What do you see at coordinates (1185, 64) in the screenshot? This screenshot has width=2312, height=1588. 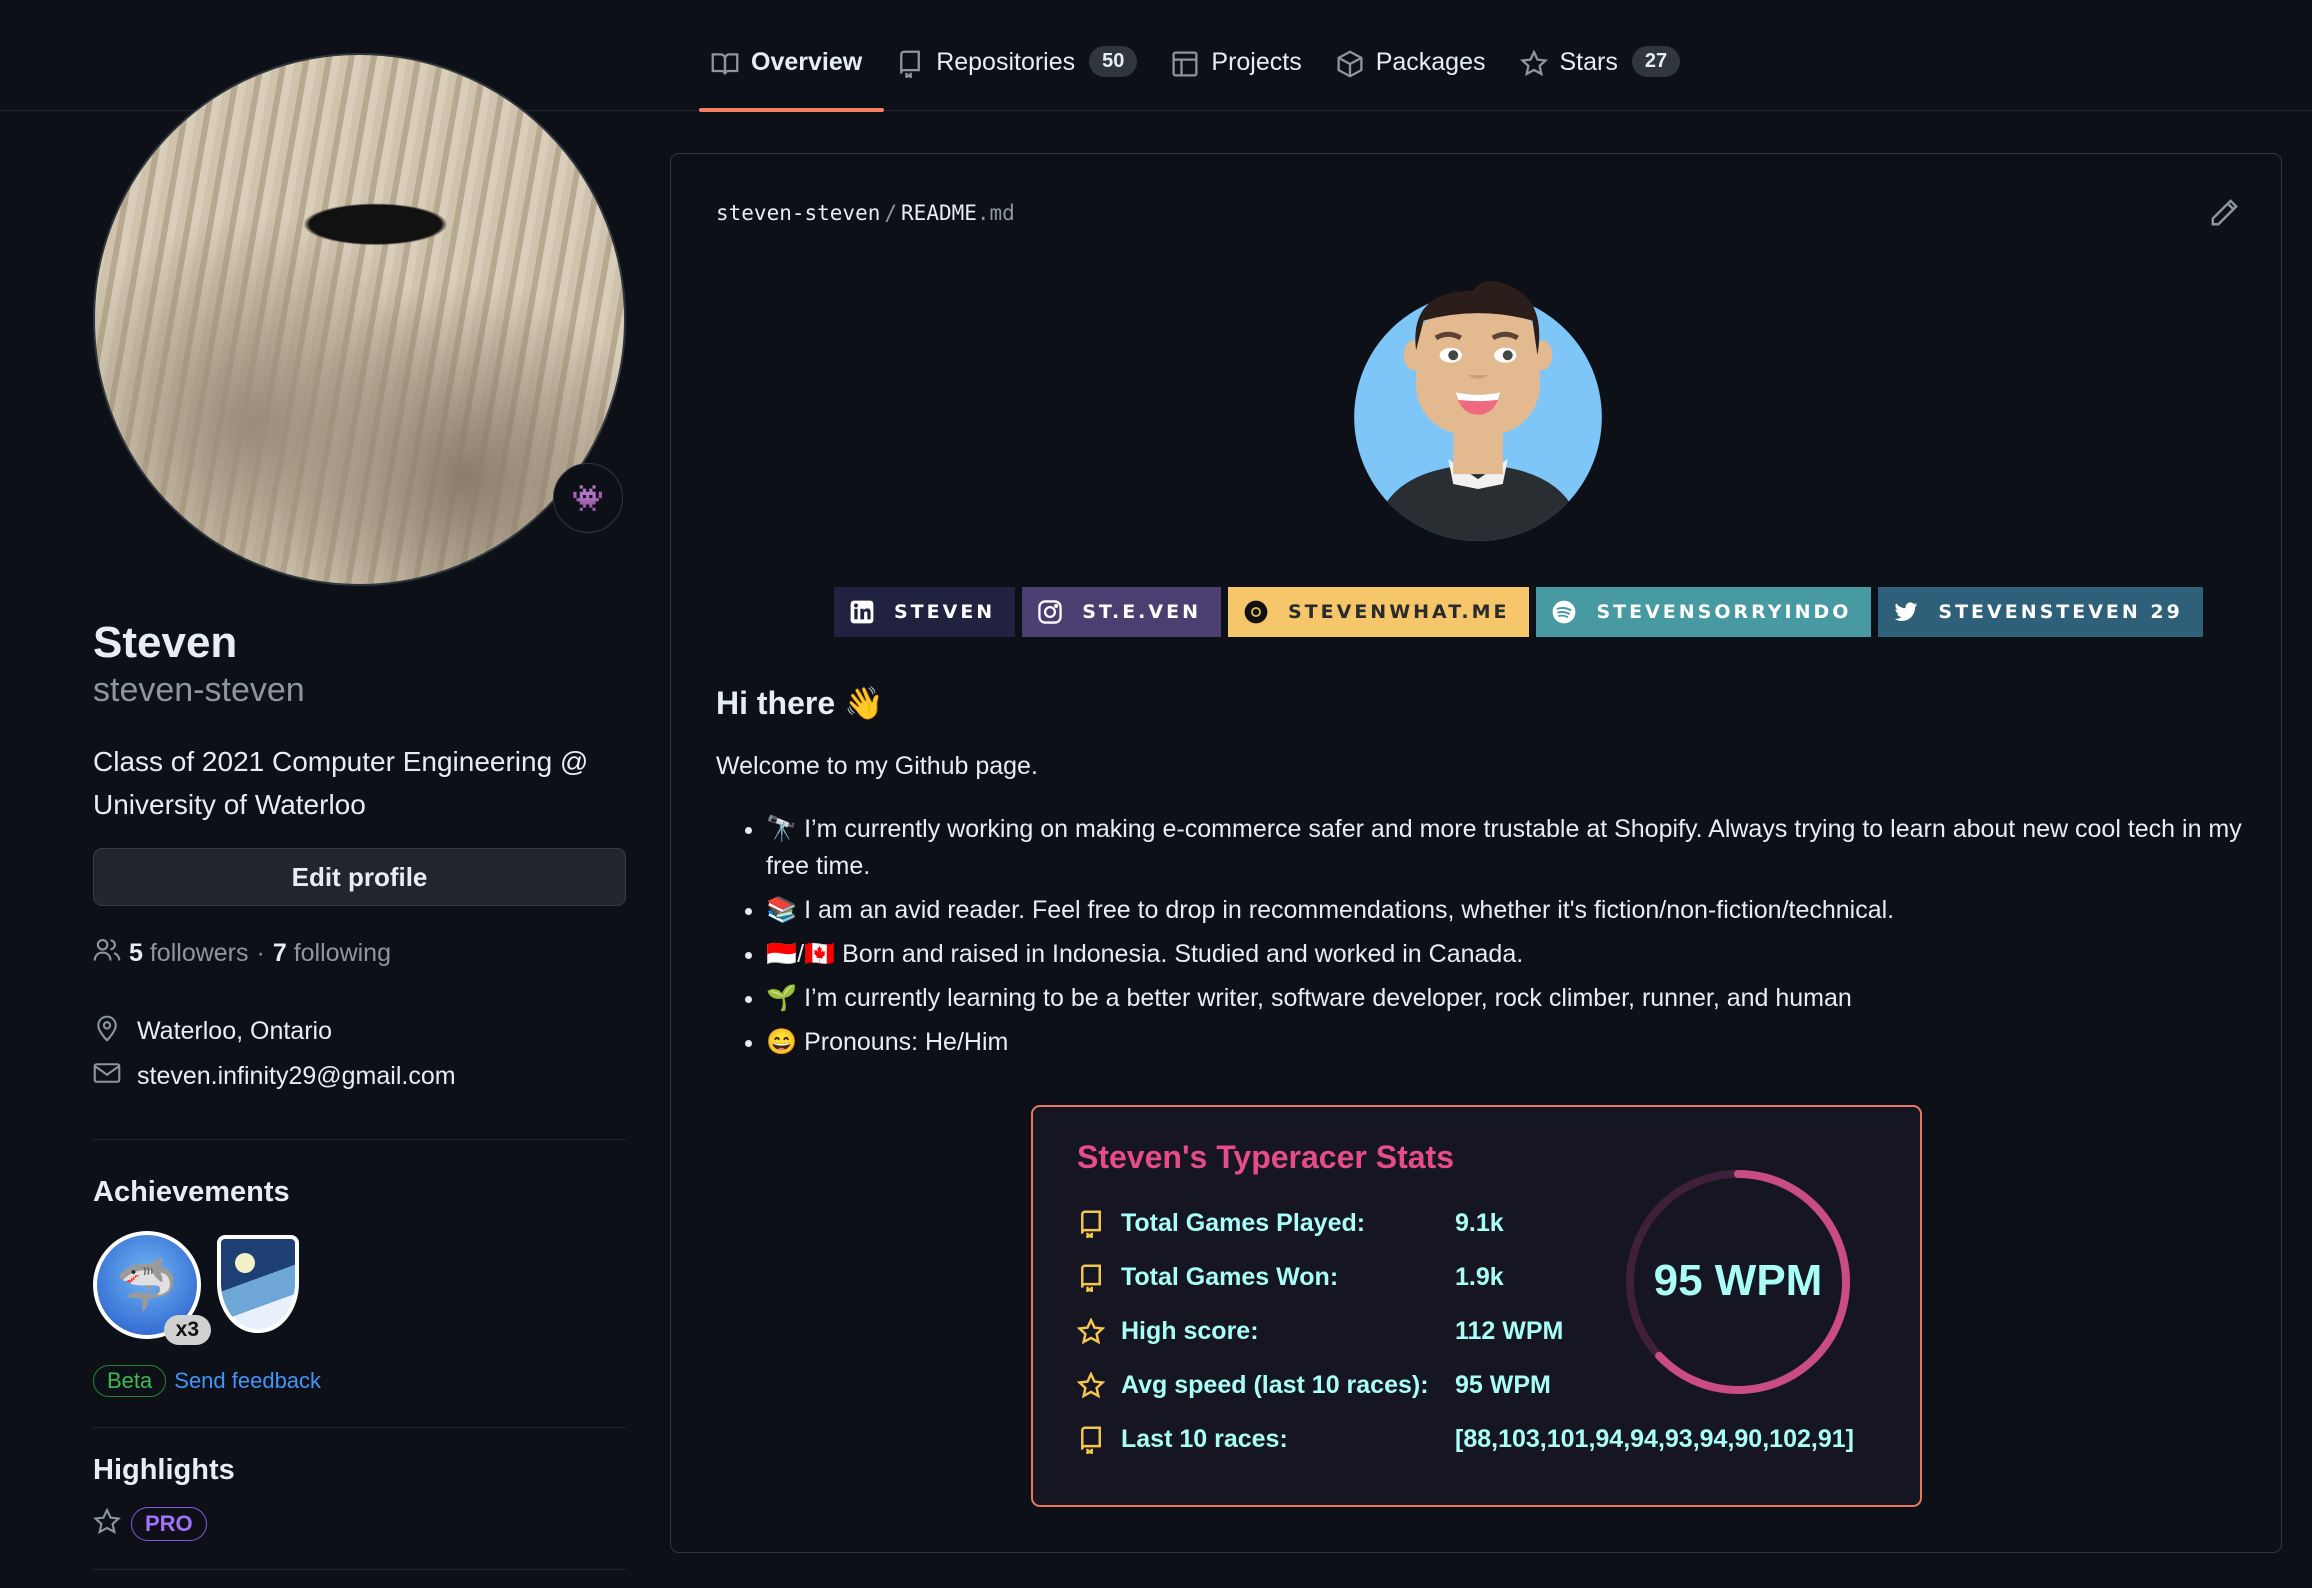 I see `table-icon` at bounding box center [1185, 64].